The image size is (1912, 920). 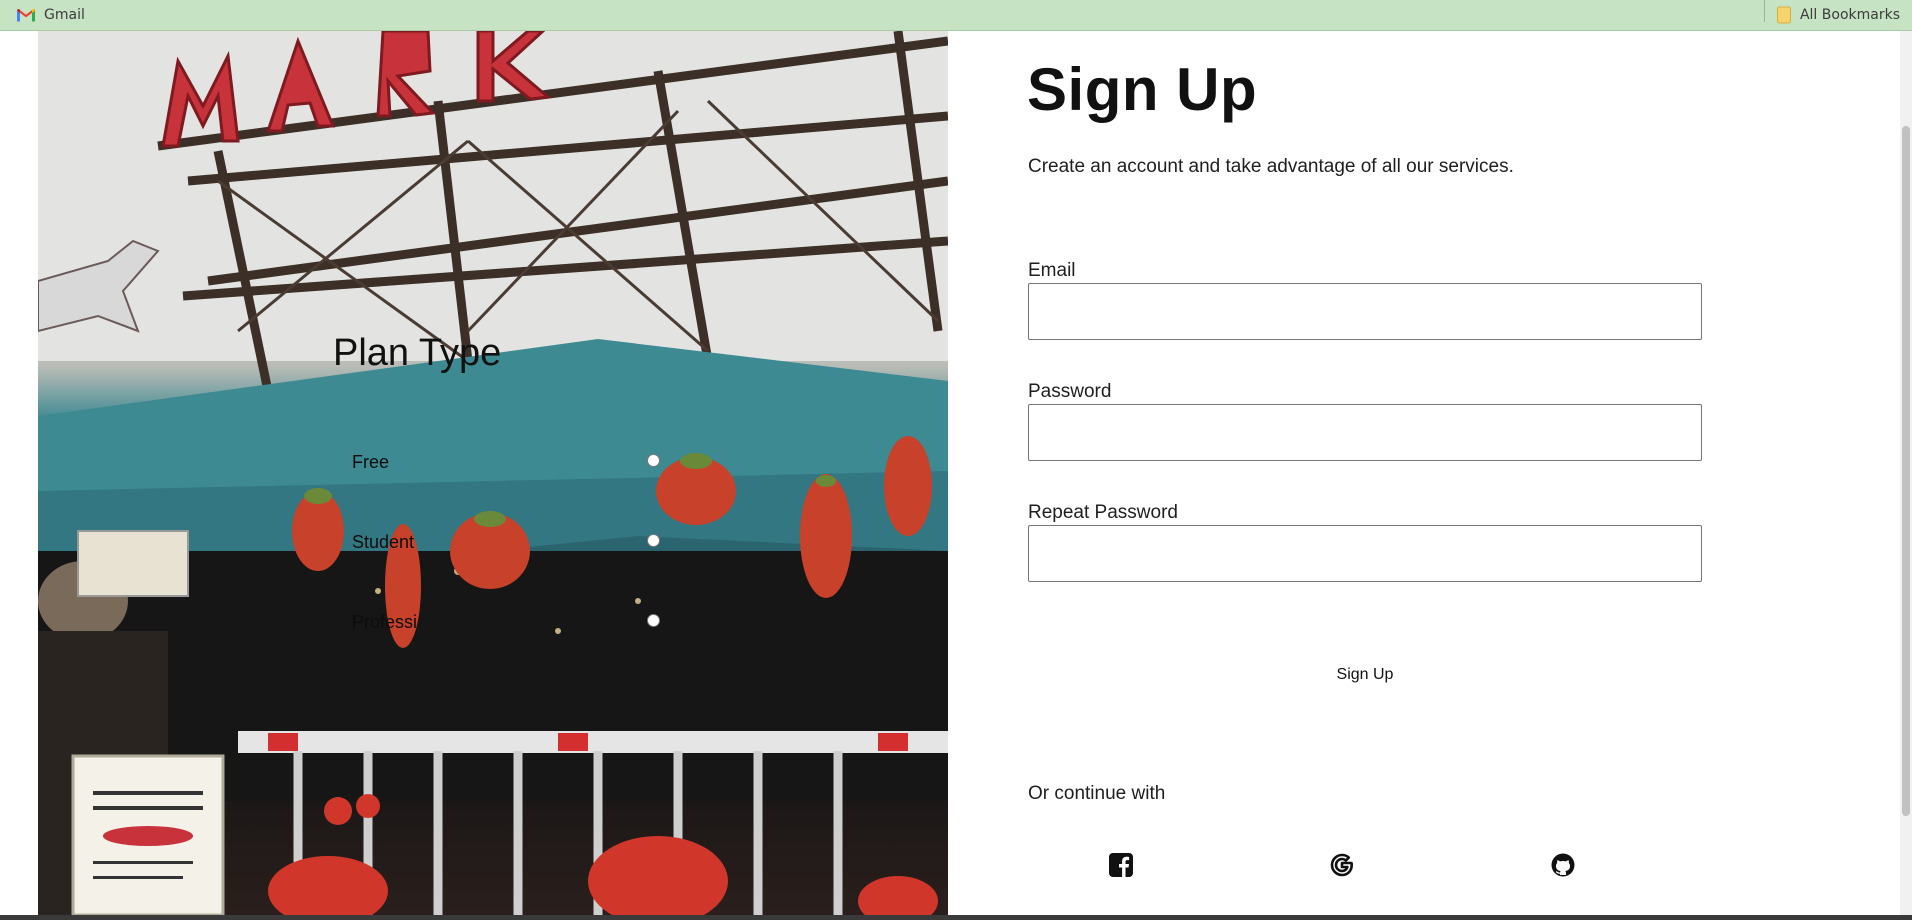 I want to click on email-label: Email, so click(x=1052, y=270).